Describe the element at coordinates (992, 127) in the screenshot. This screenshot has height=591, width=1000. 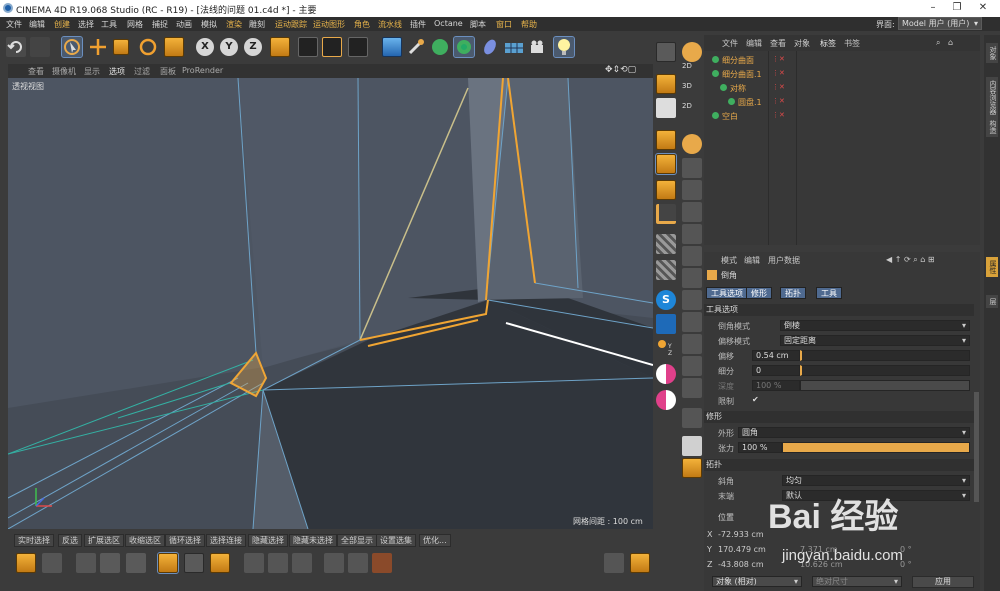
I see `right-tab-2: 构造` at that location.